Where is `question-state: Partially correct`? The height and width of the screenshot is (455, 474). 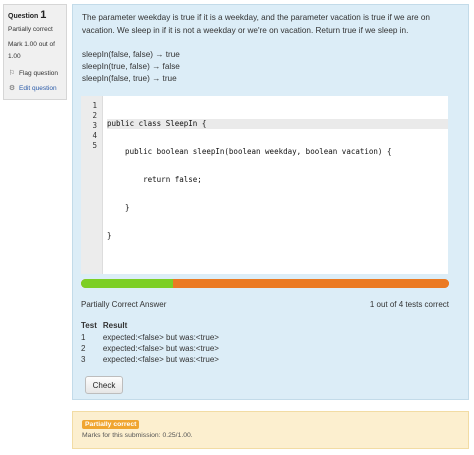 question-state: Partially correct is located at coordinates (30, 29).